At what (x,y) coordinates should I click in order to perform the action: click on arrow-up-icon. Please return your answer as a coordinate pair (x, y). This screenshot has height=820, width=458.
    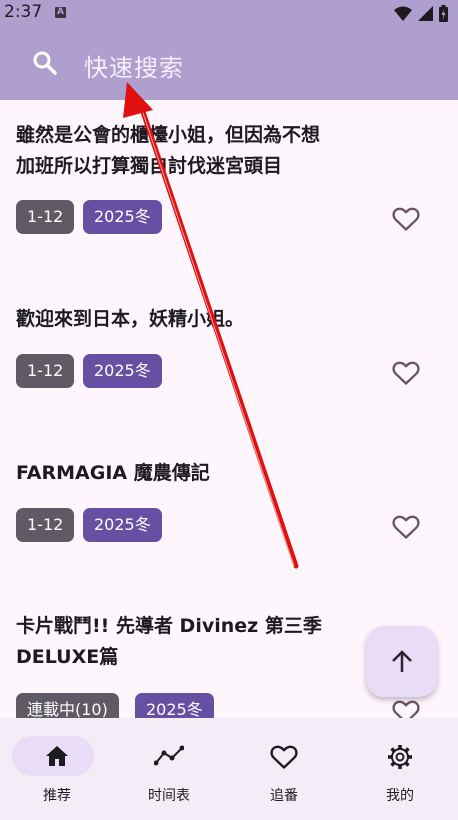
    Looking at the image, I should click on (401, 660).